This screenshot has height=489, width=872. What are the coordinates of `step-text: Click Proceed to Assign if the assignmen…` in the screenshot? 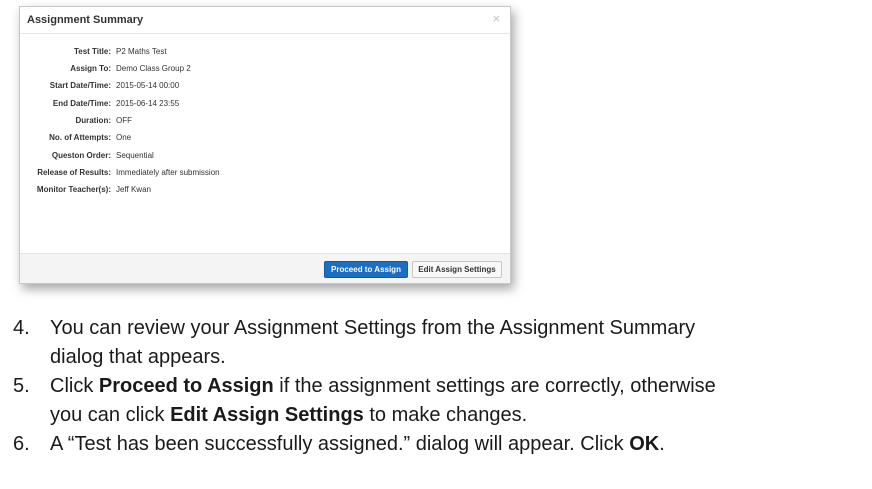 It's located at (461, 386).